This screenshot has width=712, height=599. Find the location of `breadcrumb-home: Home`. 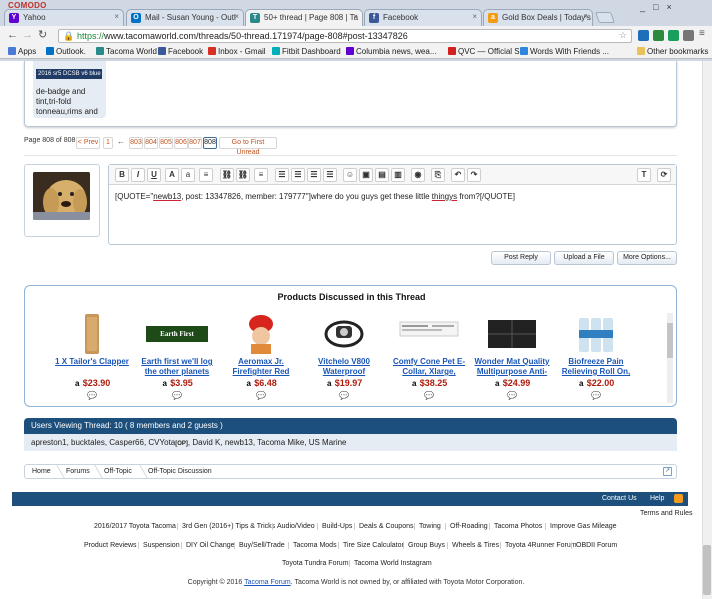

breadcrumb-home: Home is located at coordinates (41, 471).